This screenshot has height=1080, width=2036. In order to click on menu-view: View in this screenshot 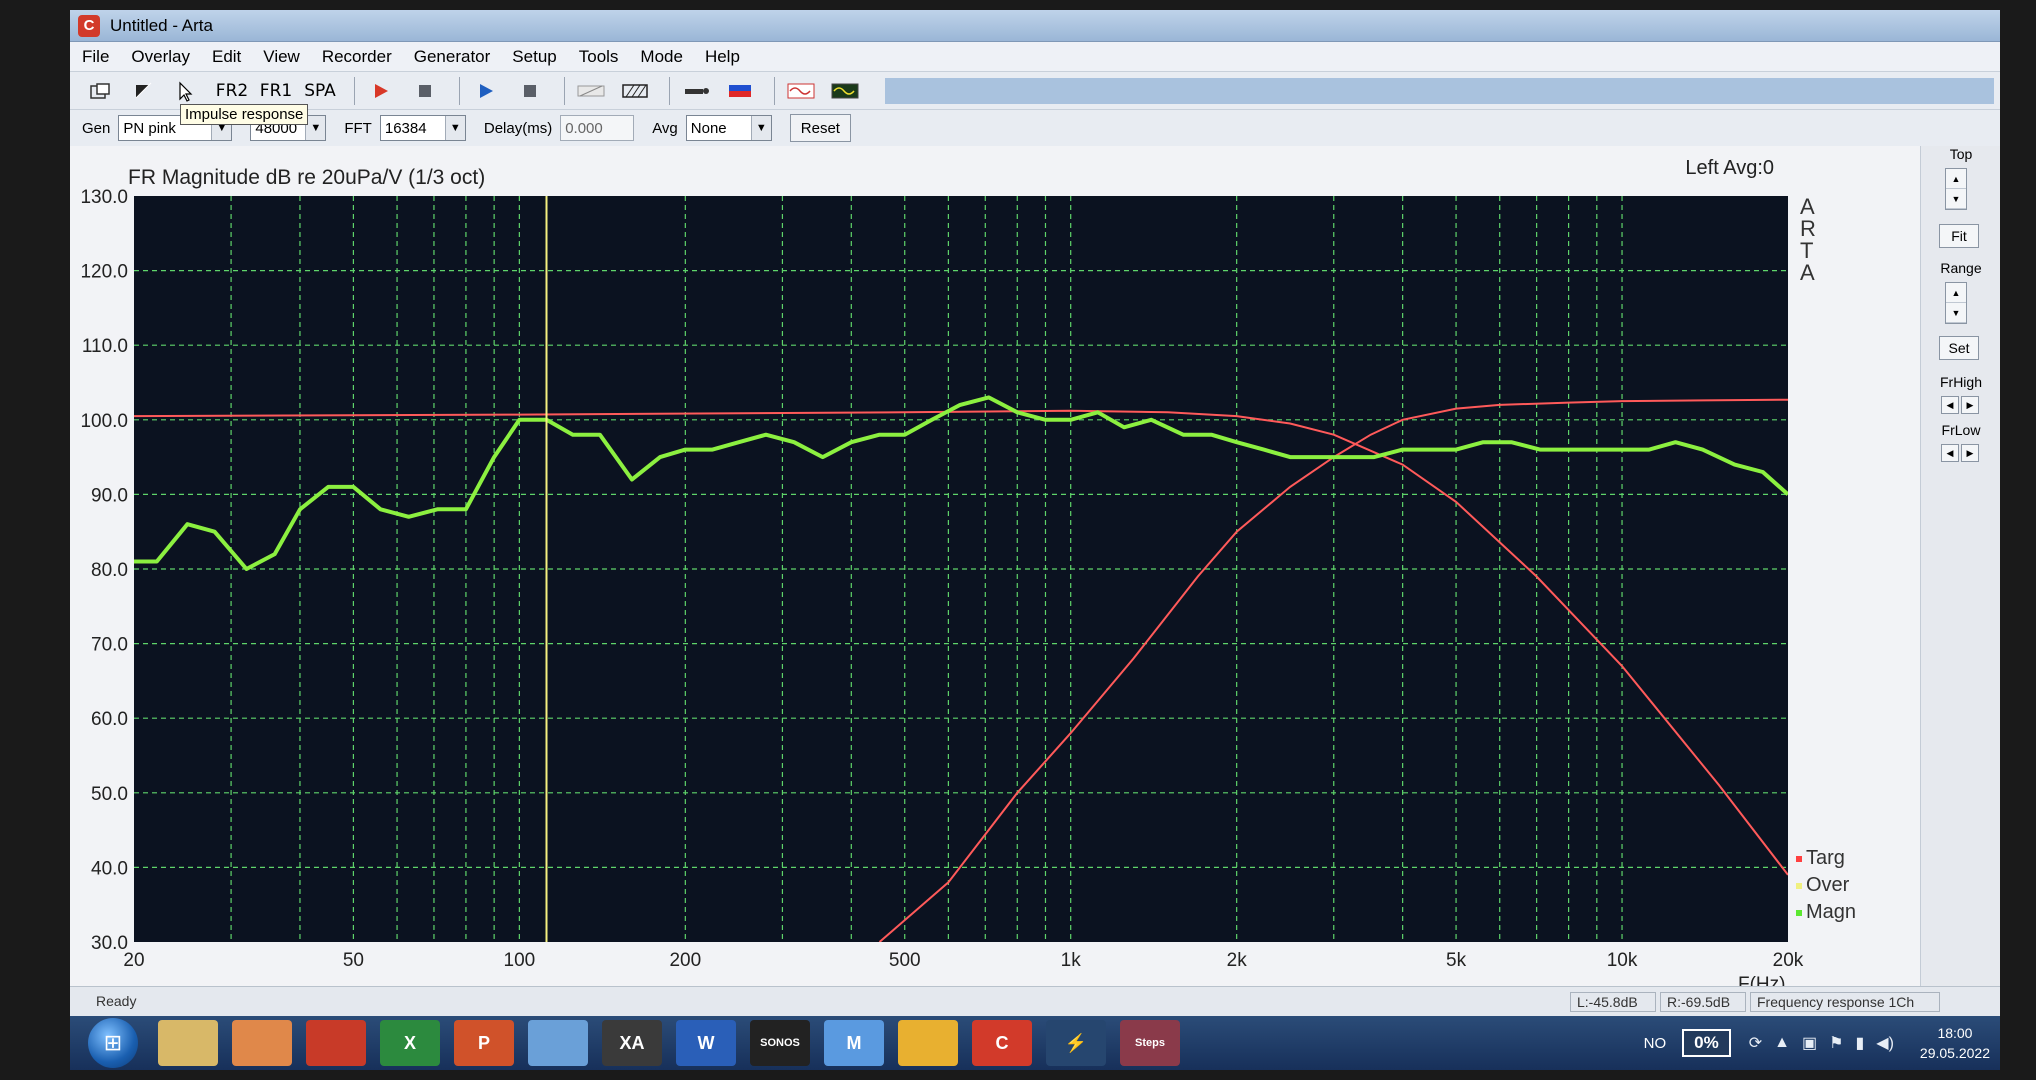, I will do `click(281, 57)`.